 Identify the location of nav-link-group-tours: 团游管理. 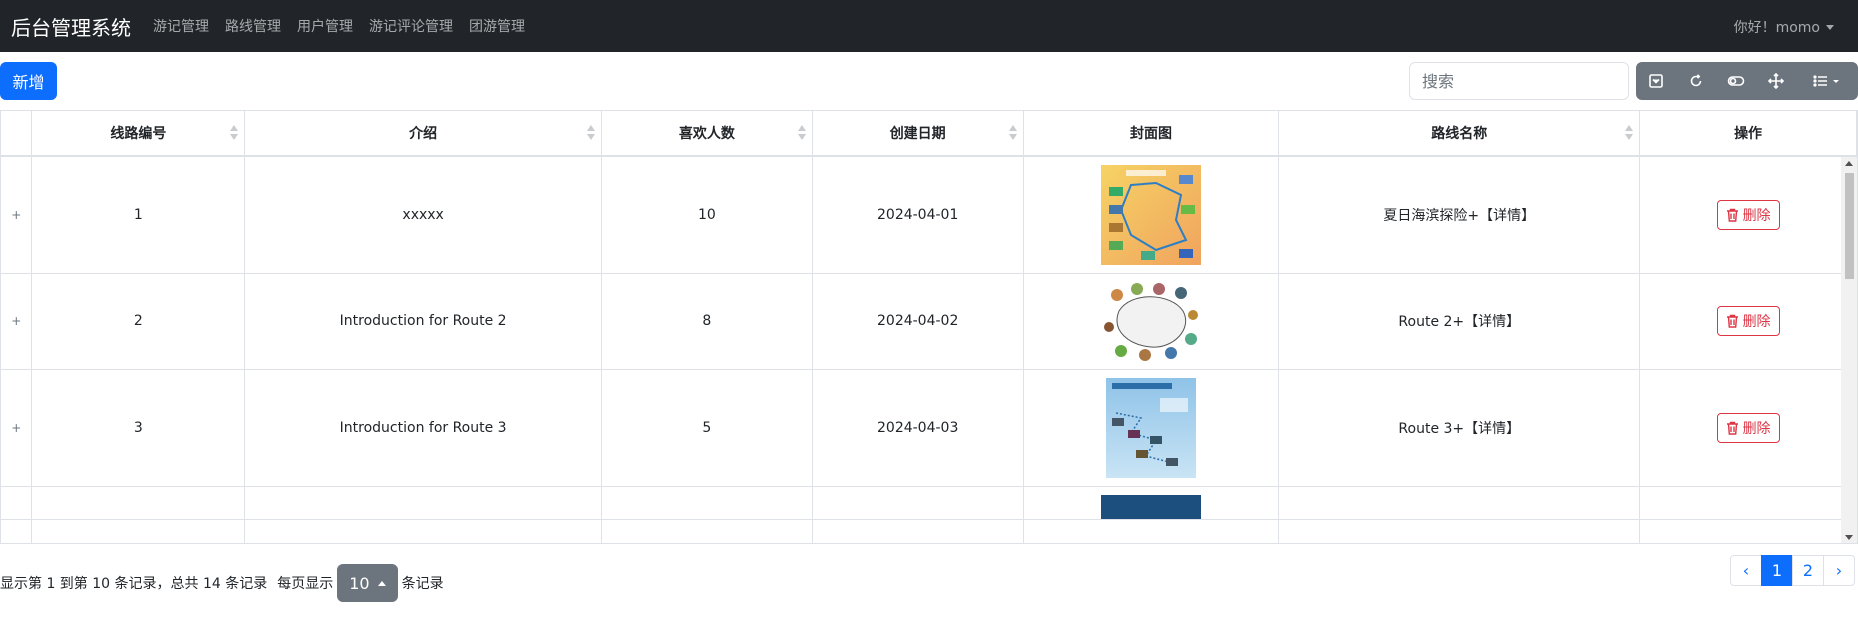
(497, 26).